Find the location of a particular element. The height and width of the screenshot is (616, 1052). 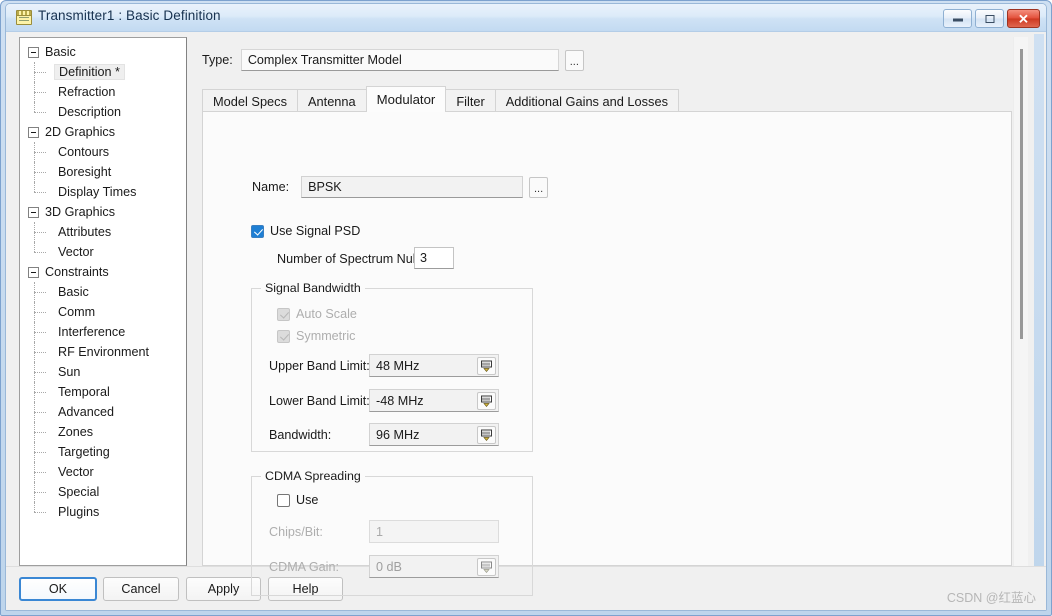

tree-item-temporal: Temporal is located at coordinates (103, 392).